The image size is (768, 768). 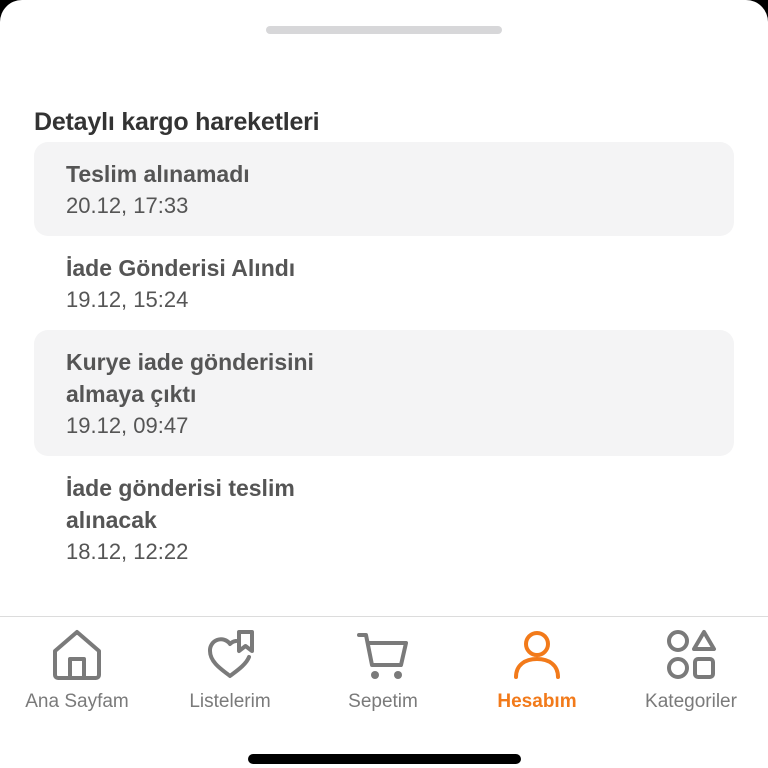 I want to click on event-time: 19.12, 15:24, so click(x=127, y=299).